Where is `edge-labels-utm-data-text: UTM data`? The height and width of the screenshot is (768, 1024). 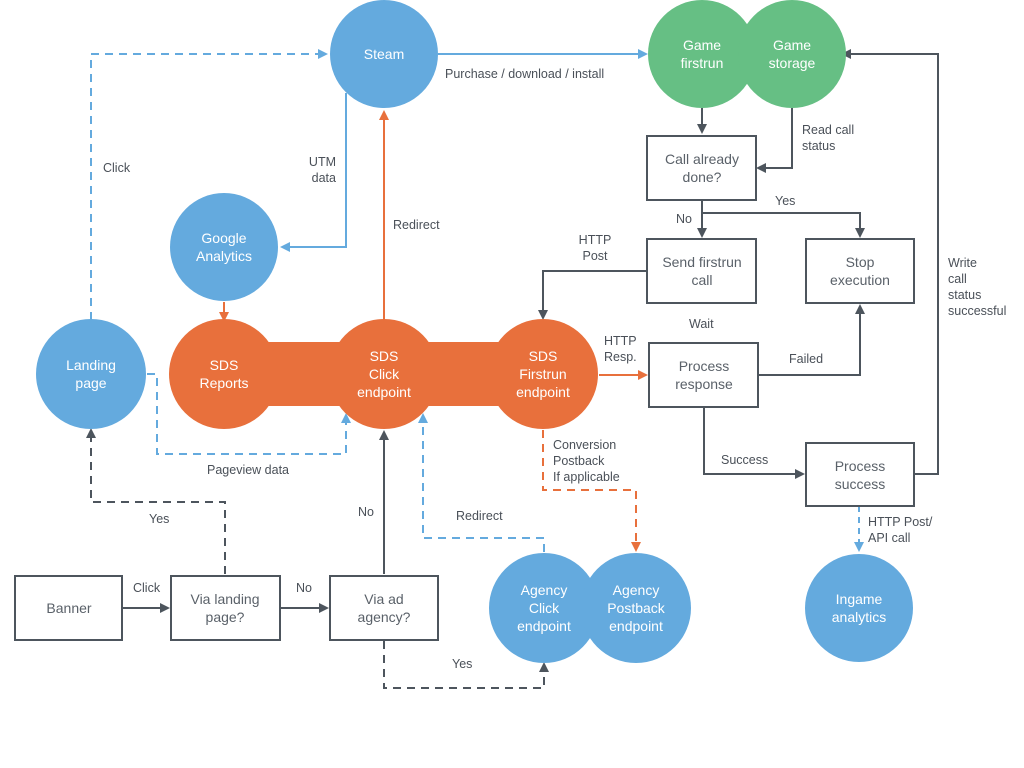
edge-labels-utm-data-text: UTM data is located at coordinates (322, 170).